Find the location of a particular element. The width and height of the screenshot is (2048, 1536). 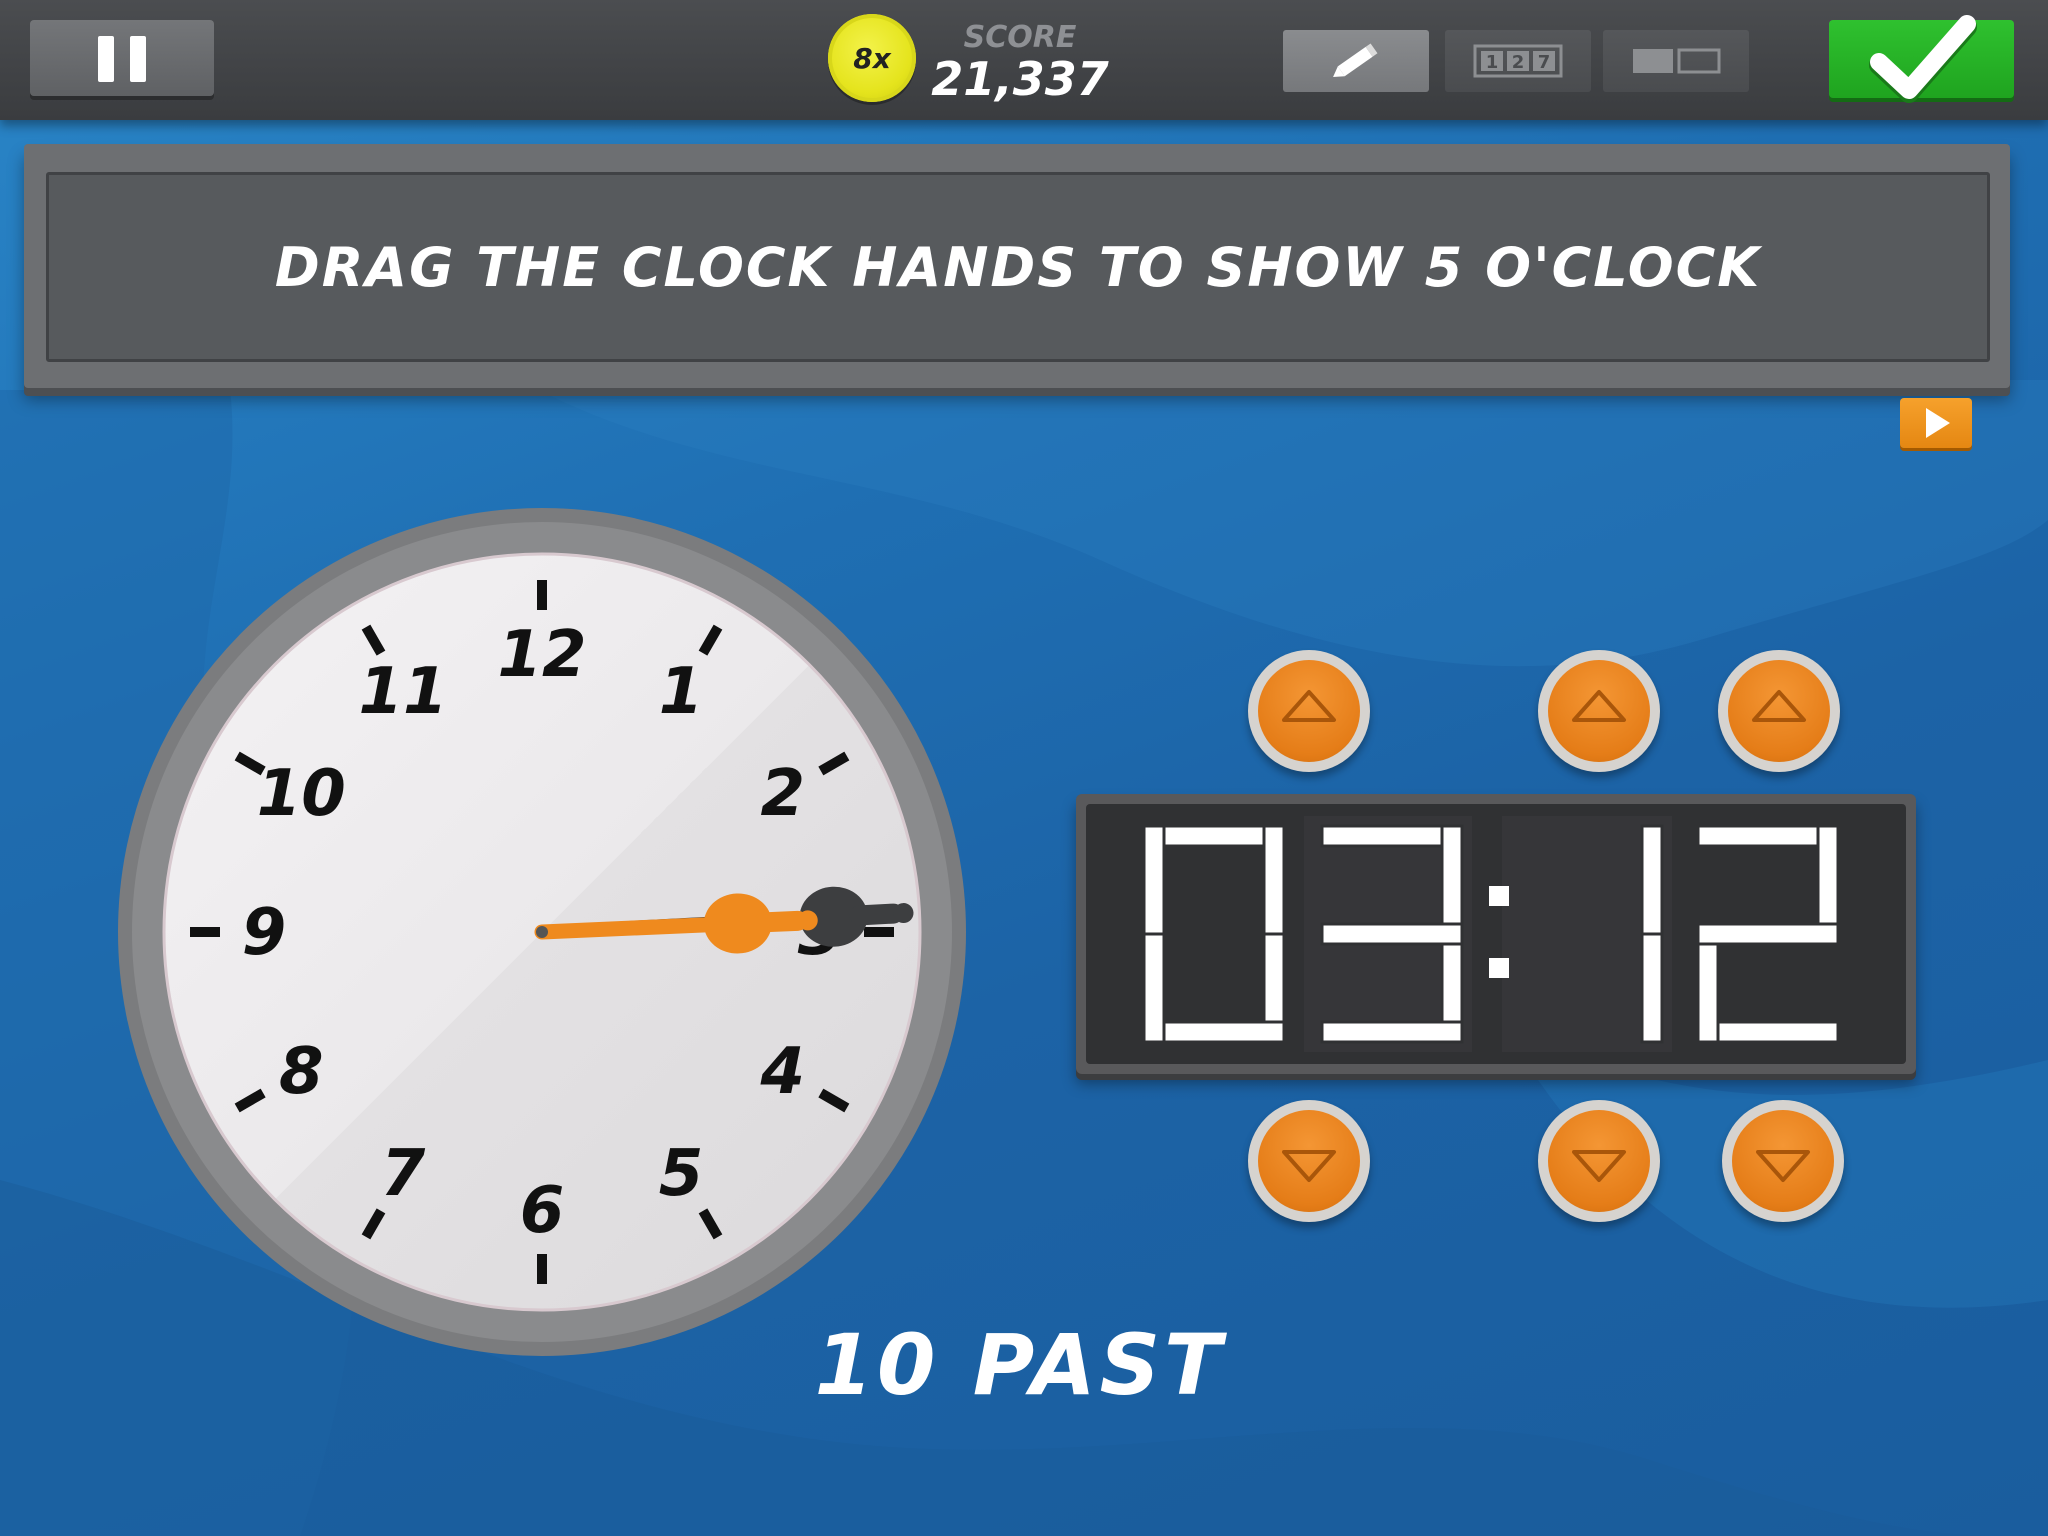

clock-number: 12 is located at coordinates (541, 655).